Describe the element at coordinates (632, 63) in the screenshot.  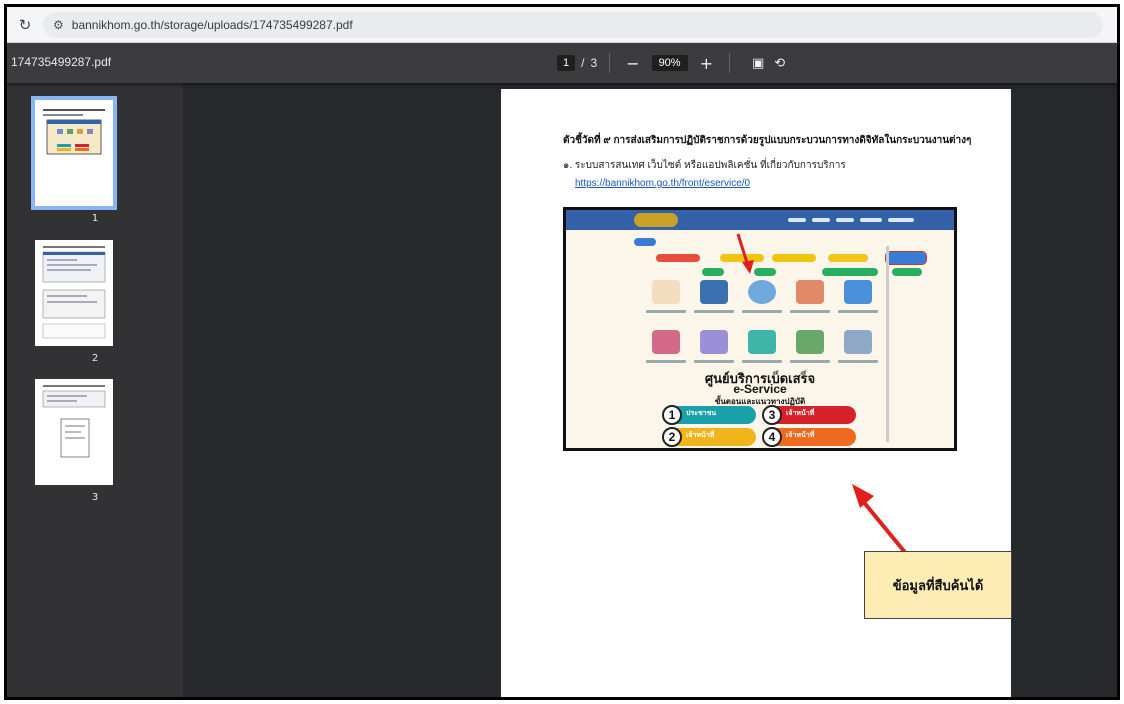
I see `zoom-out-button: −` at that location.